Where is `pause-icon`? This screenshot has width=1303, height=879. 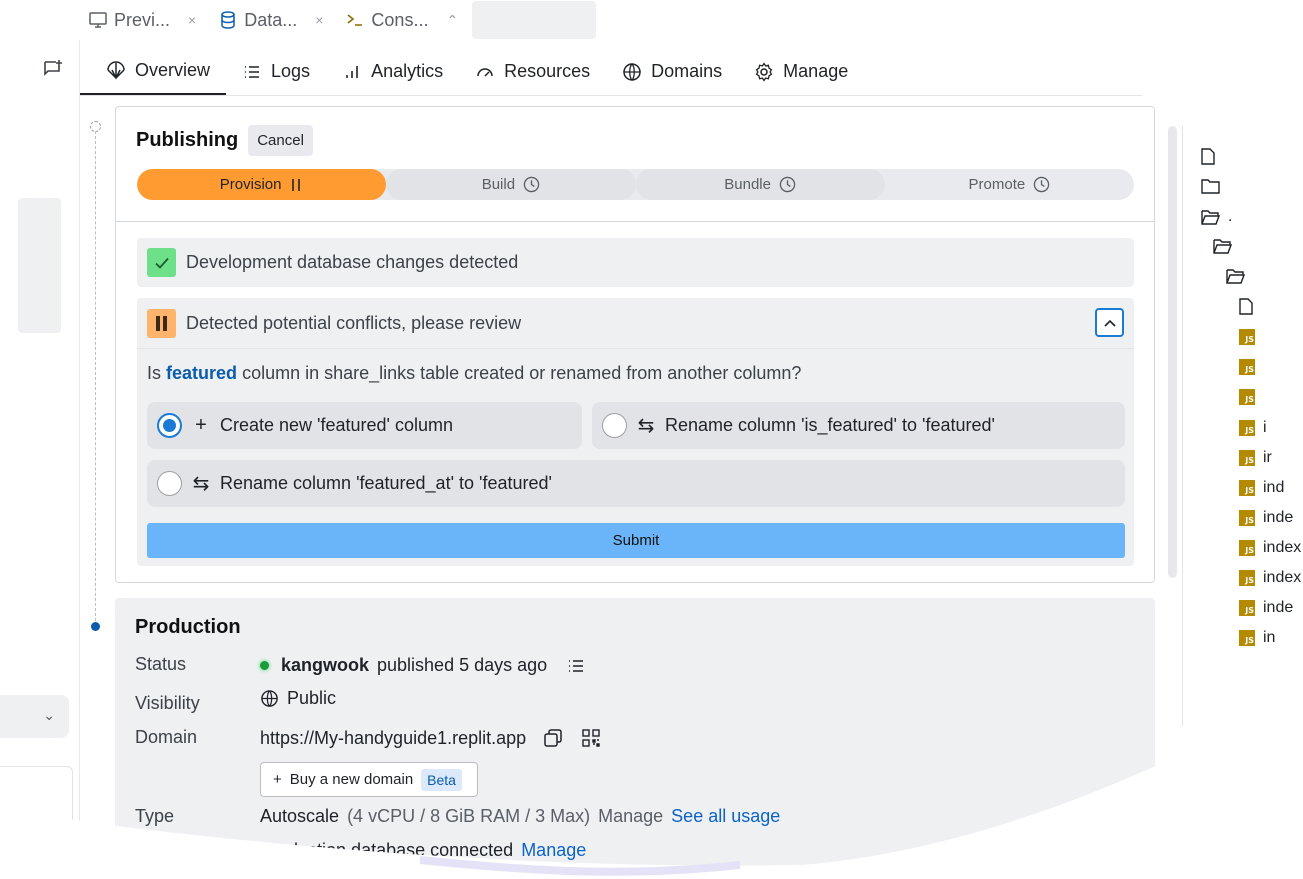 pause-icon is located at coordinates (296, 184).